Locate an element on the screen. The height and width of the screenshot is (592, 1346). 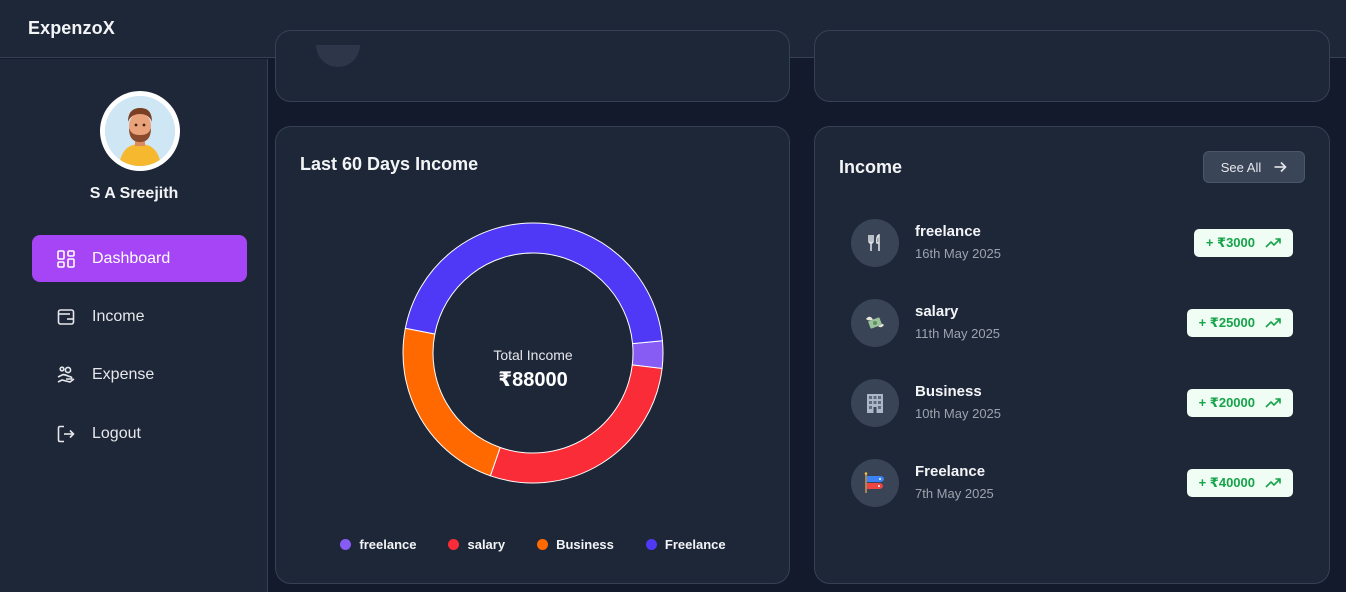
see-all-button: See All is located at coordinates (1254, 167).